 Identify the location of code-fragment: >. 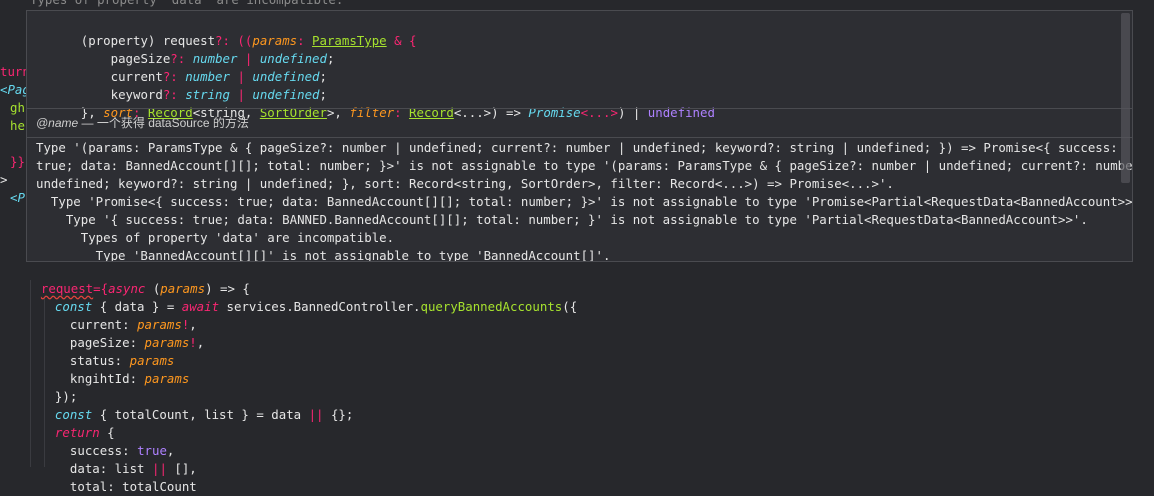
(4, 179).